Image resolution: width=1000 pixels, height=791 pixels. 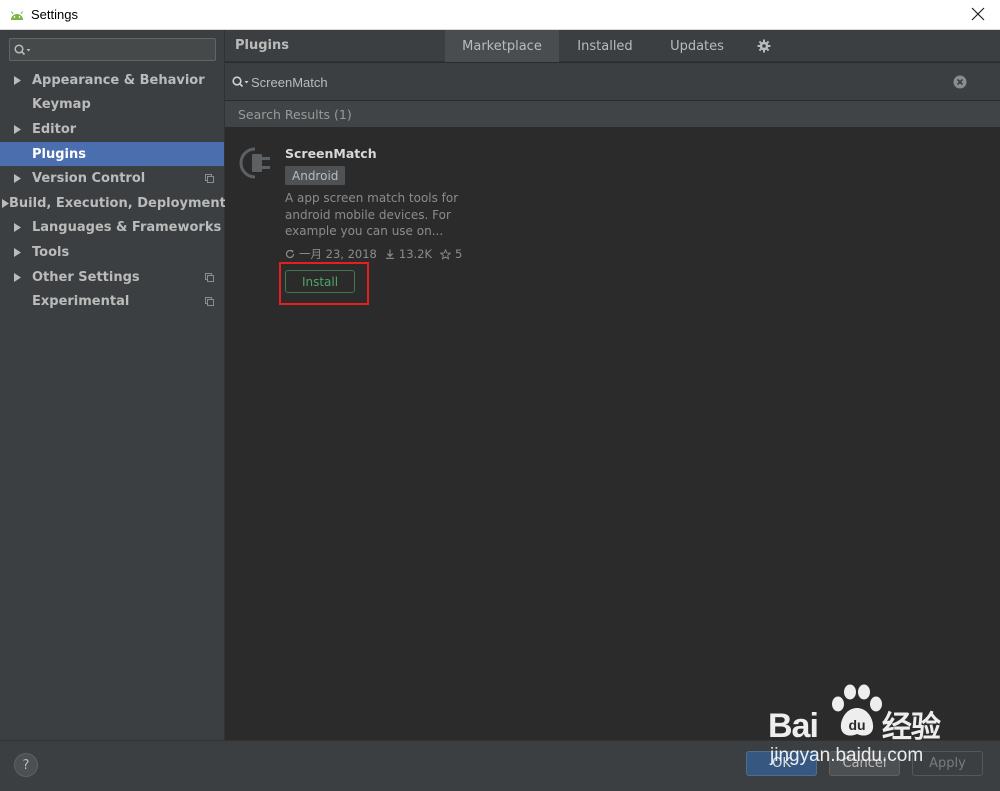 I want to click on apply-button: Apply, so click(x=947, y=763).